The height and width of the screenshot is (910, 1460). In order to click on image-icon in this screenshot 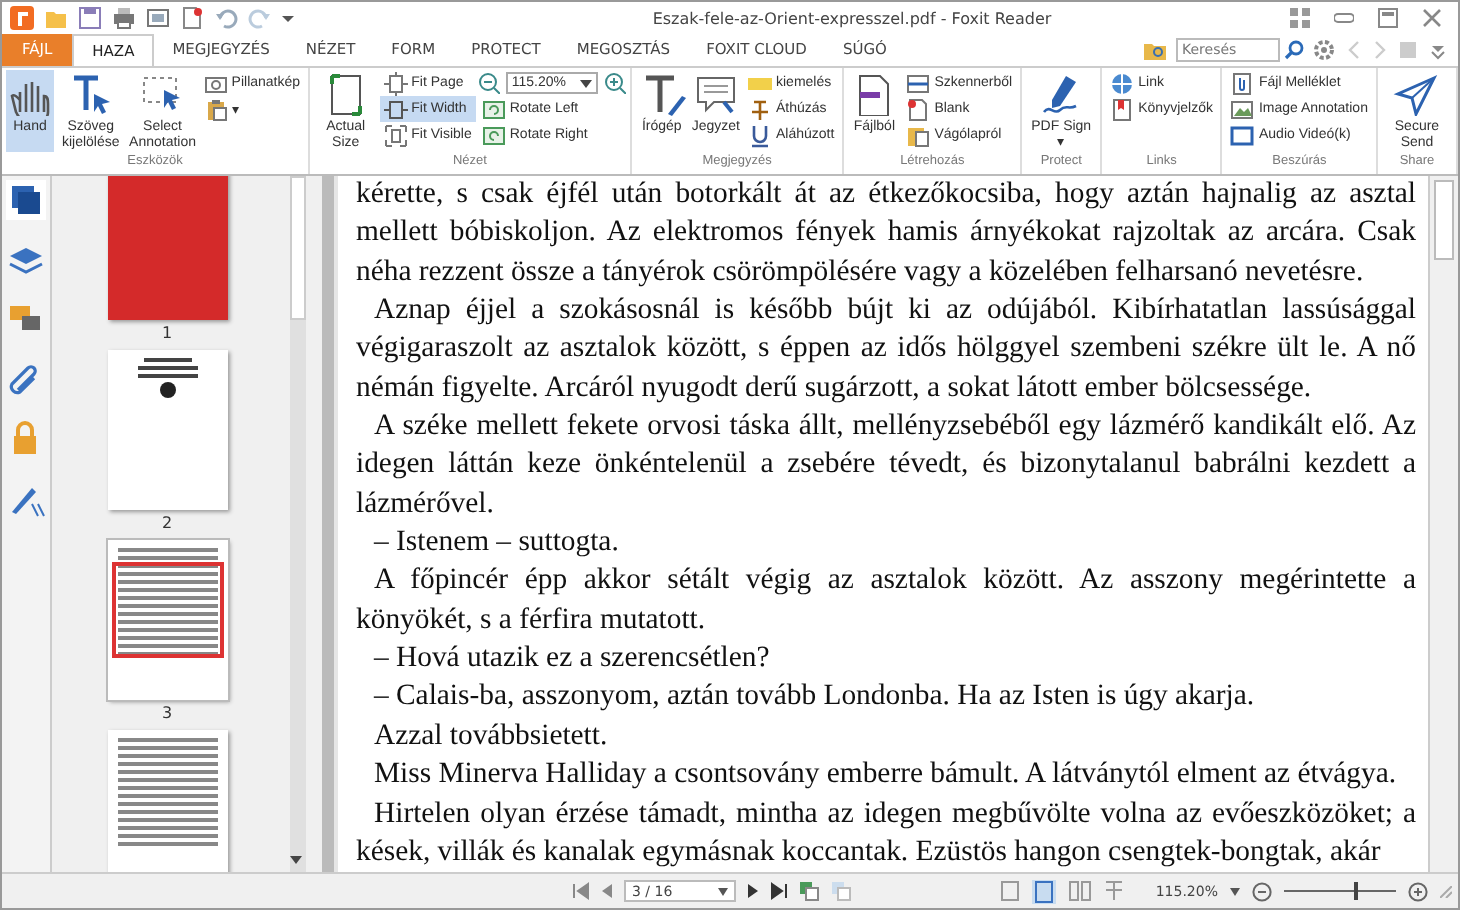, I will do `click(1242, 109)`.